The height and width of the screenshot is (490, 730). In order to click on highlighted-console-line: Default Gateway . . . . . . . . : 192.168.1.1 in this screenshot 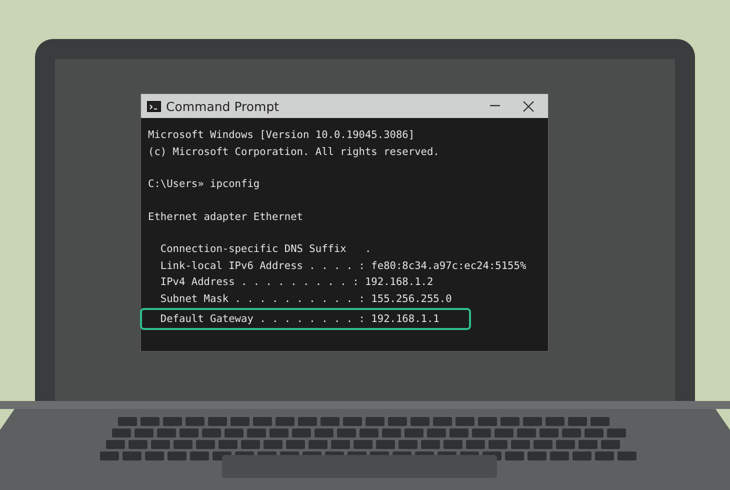, I will do `click(305, 319)`.